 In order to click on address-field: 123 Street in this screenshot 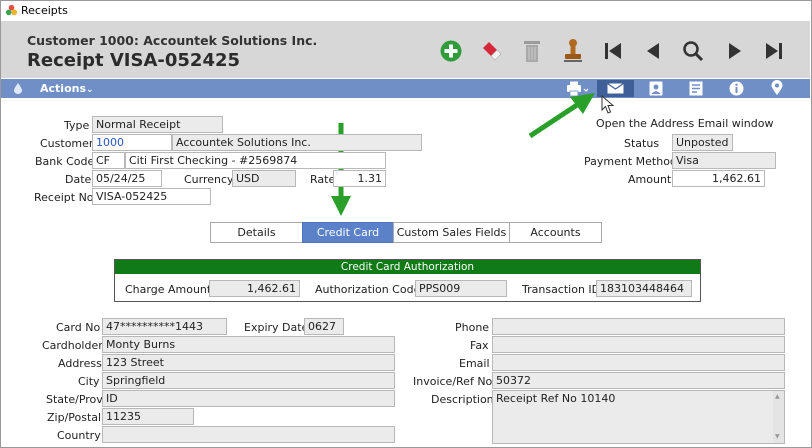, I will do `click(248, 362)`.